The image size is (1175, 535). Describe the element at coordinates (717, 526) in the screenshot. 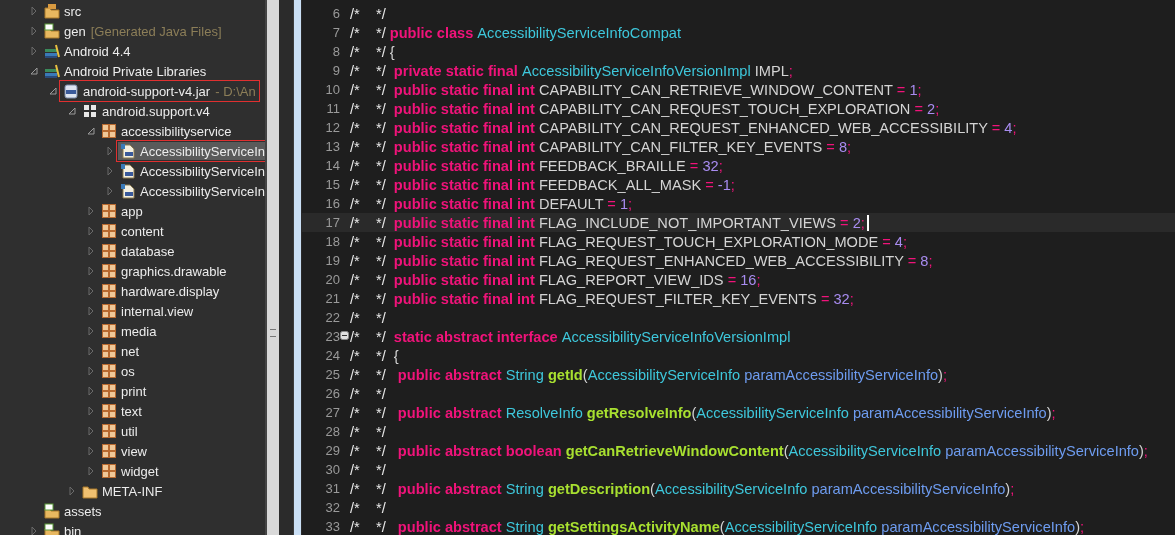

I see `code-line: /* */ public abstract String getSettingsActivityName(AccessibilityServiceInfo paramAccessibilityServiceInfo);` at that location.